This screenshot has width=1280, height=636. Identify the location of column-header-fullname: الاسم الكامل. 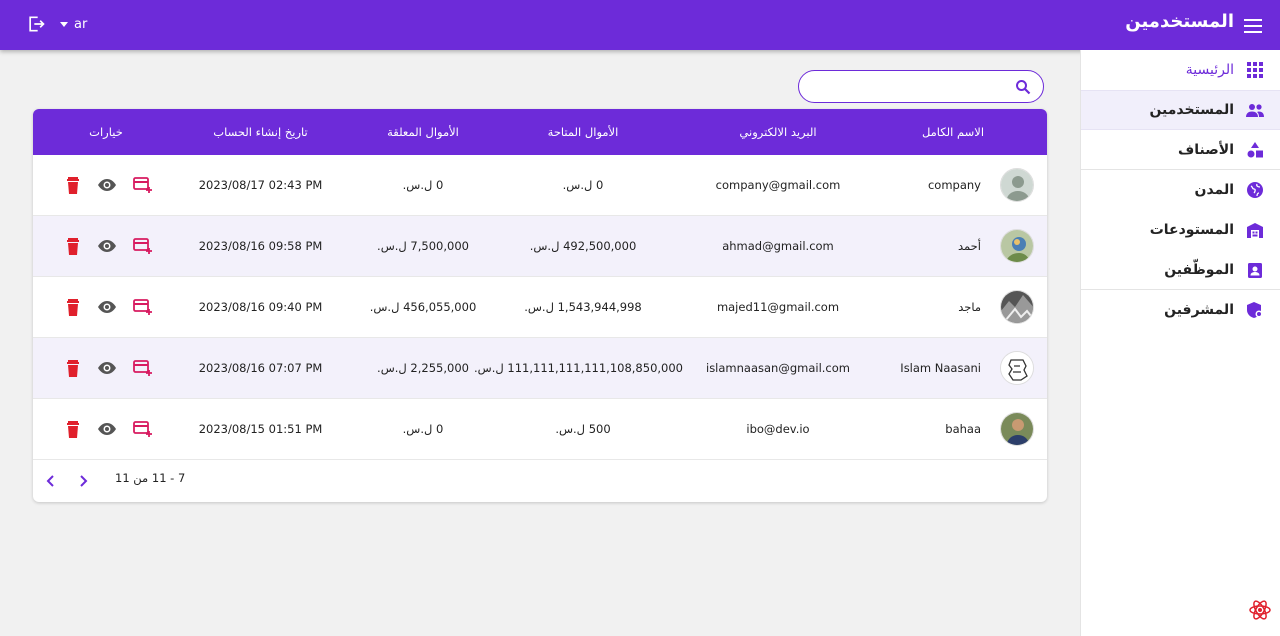
(953, 132).